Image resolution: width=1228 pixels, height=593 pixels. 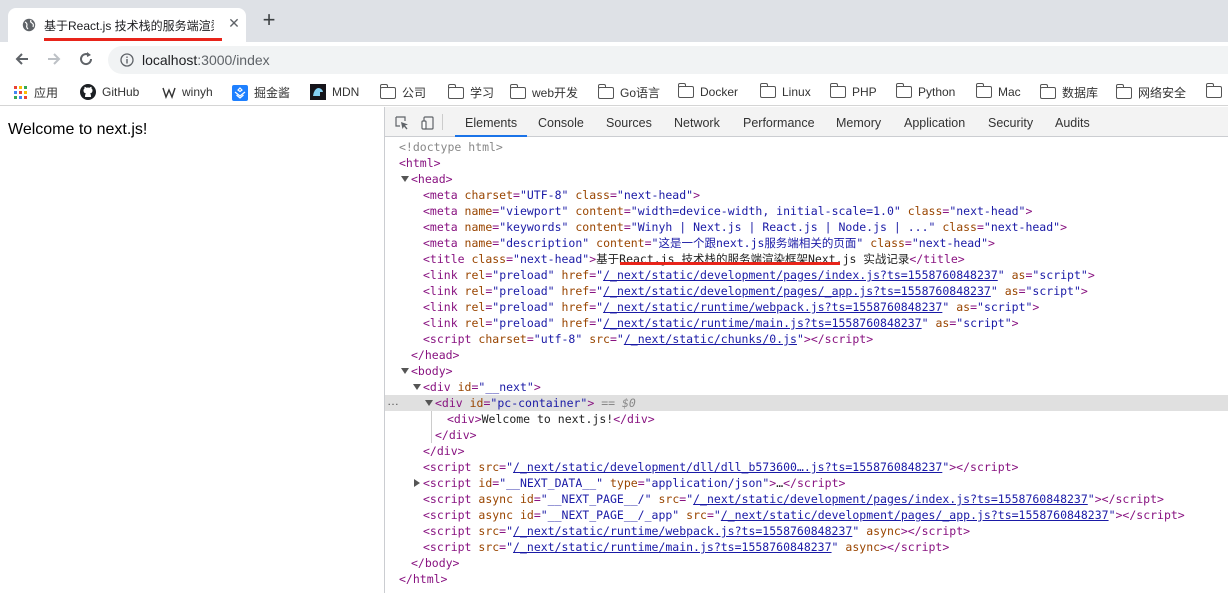 I want to click on apps-grid-icon, so click(x=20, y=92).